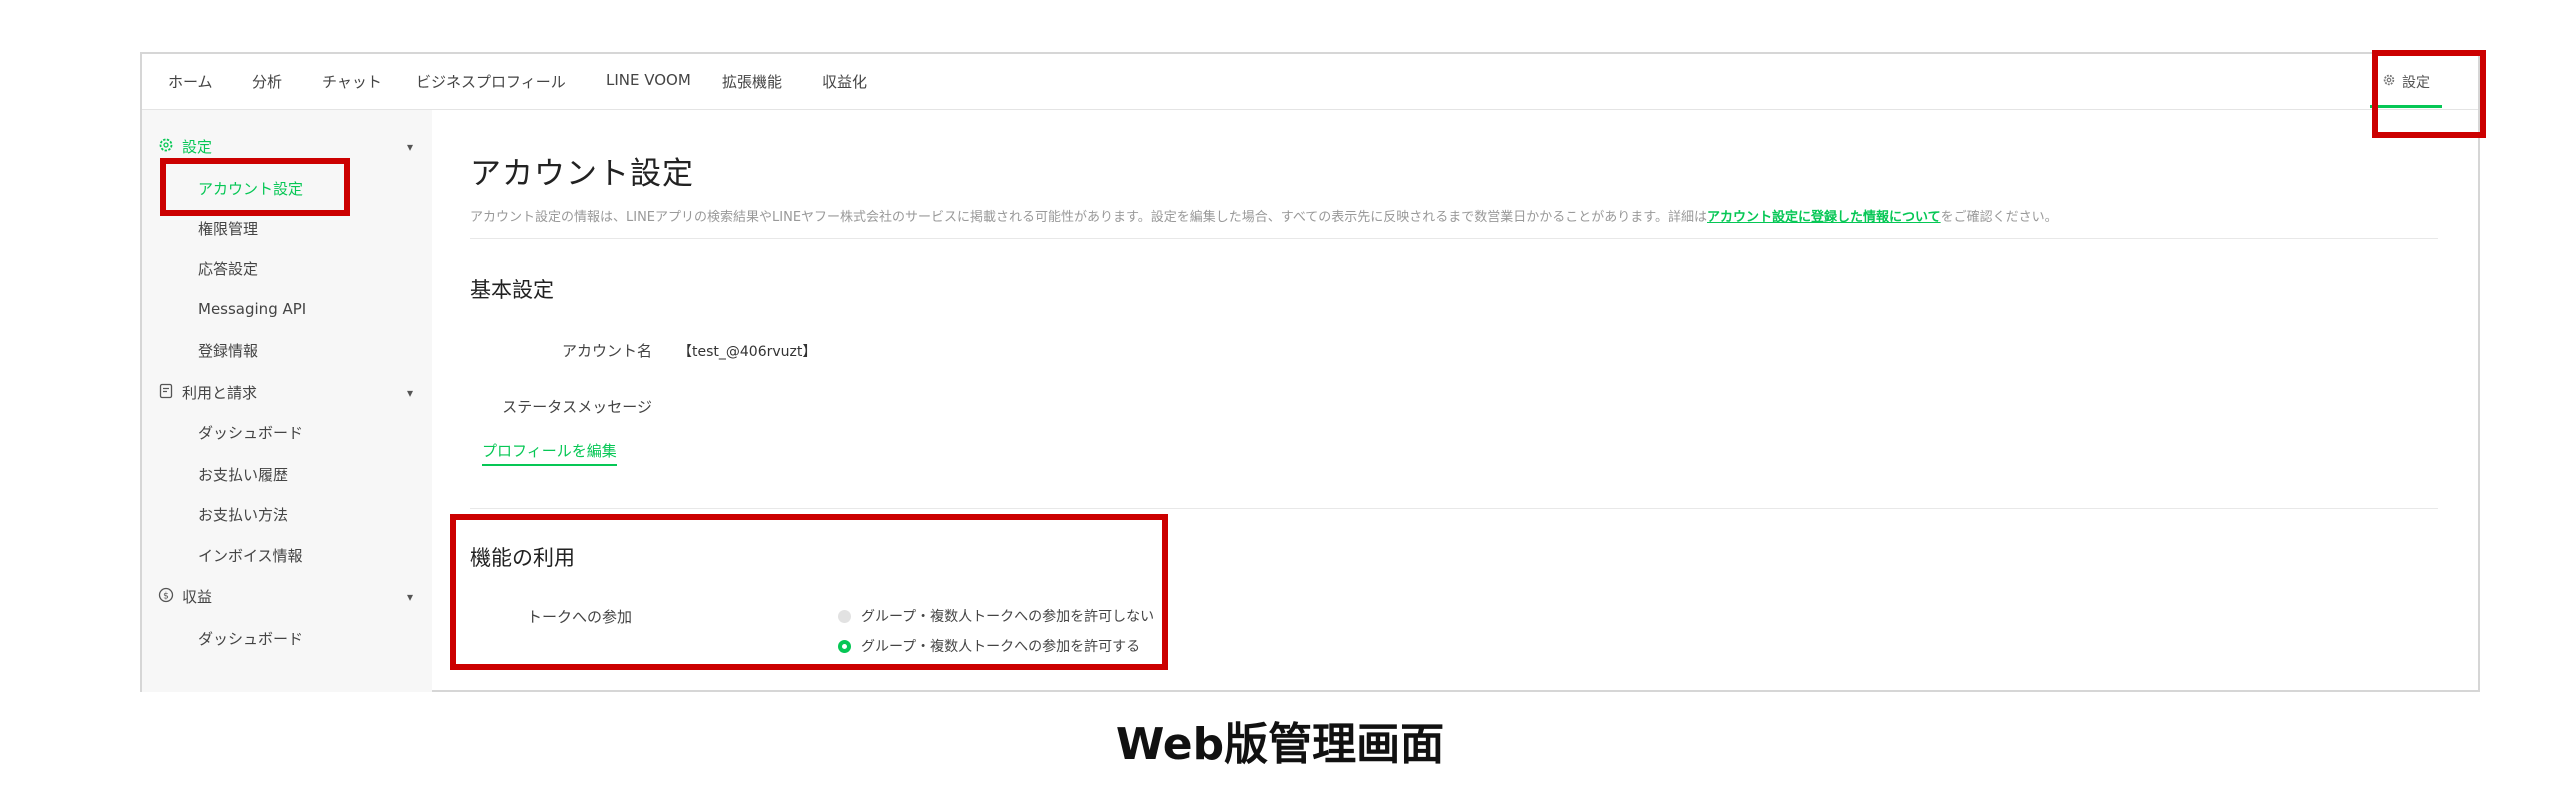 The image size is (2560, 800). I want to click on section-title-basic: 基本設定, so click(512, 290).